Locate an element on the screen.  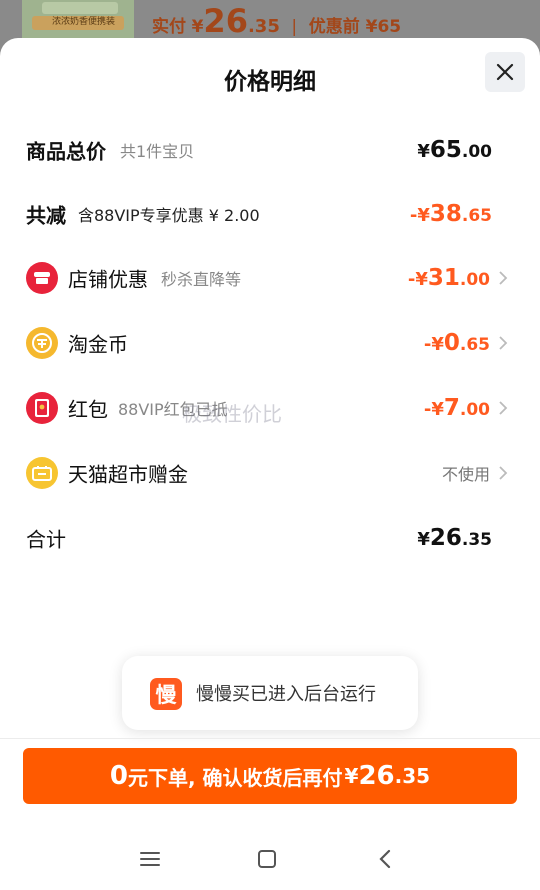
close-button is located at coordinates (505, 72).